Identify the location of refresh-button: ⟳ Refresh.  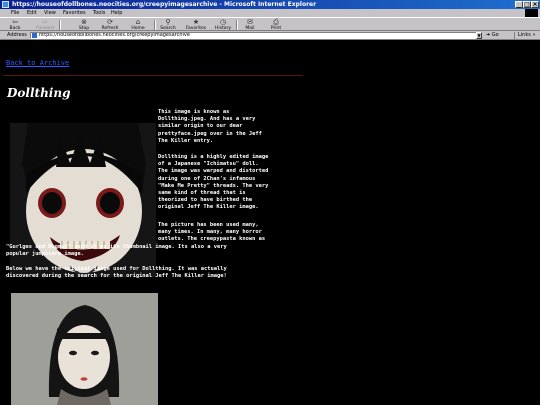
(110, 25).